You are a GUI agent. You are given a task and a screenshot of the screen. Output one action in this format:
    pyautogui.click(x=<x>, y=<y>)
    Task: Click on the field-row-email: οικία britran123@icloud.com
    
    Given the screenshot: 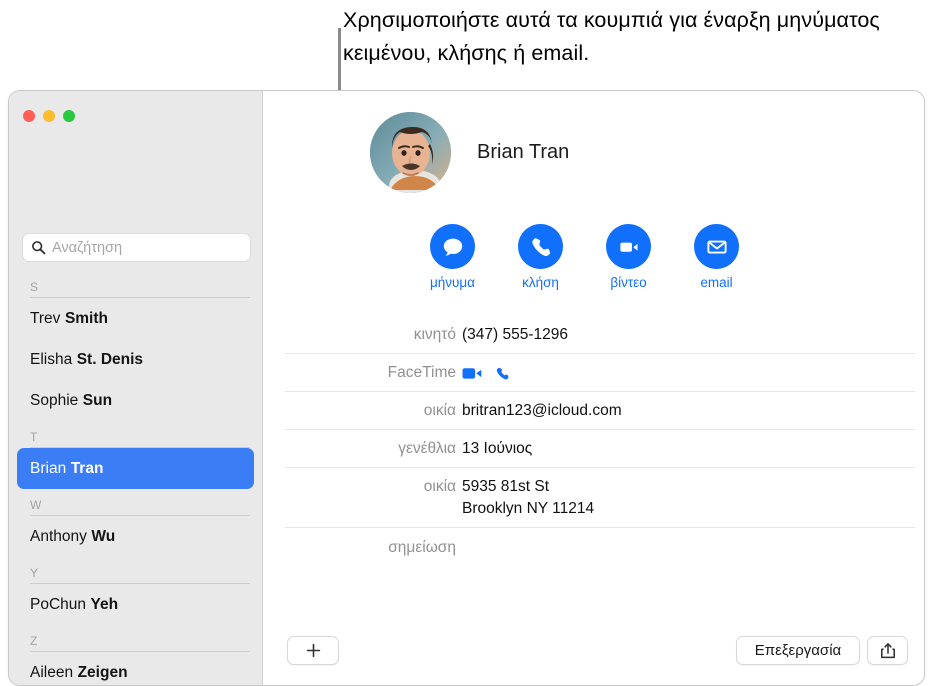 What is the action you would take?
    pyautogui.click(x=600, y=410)
    